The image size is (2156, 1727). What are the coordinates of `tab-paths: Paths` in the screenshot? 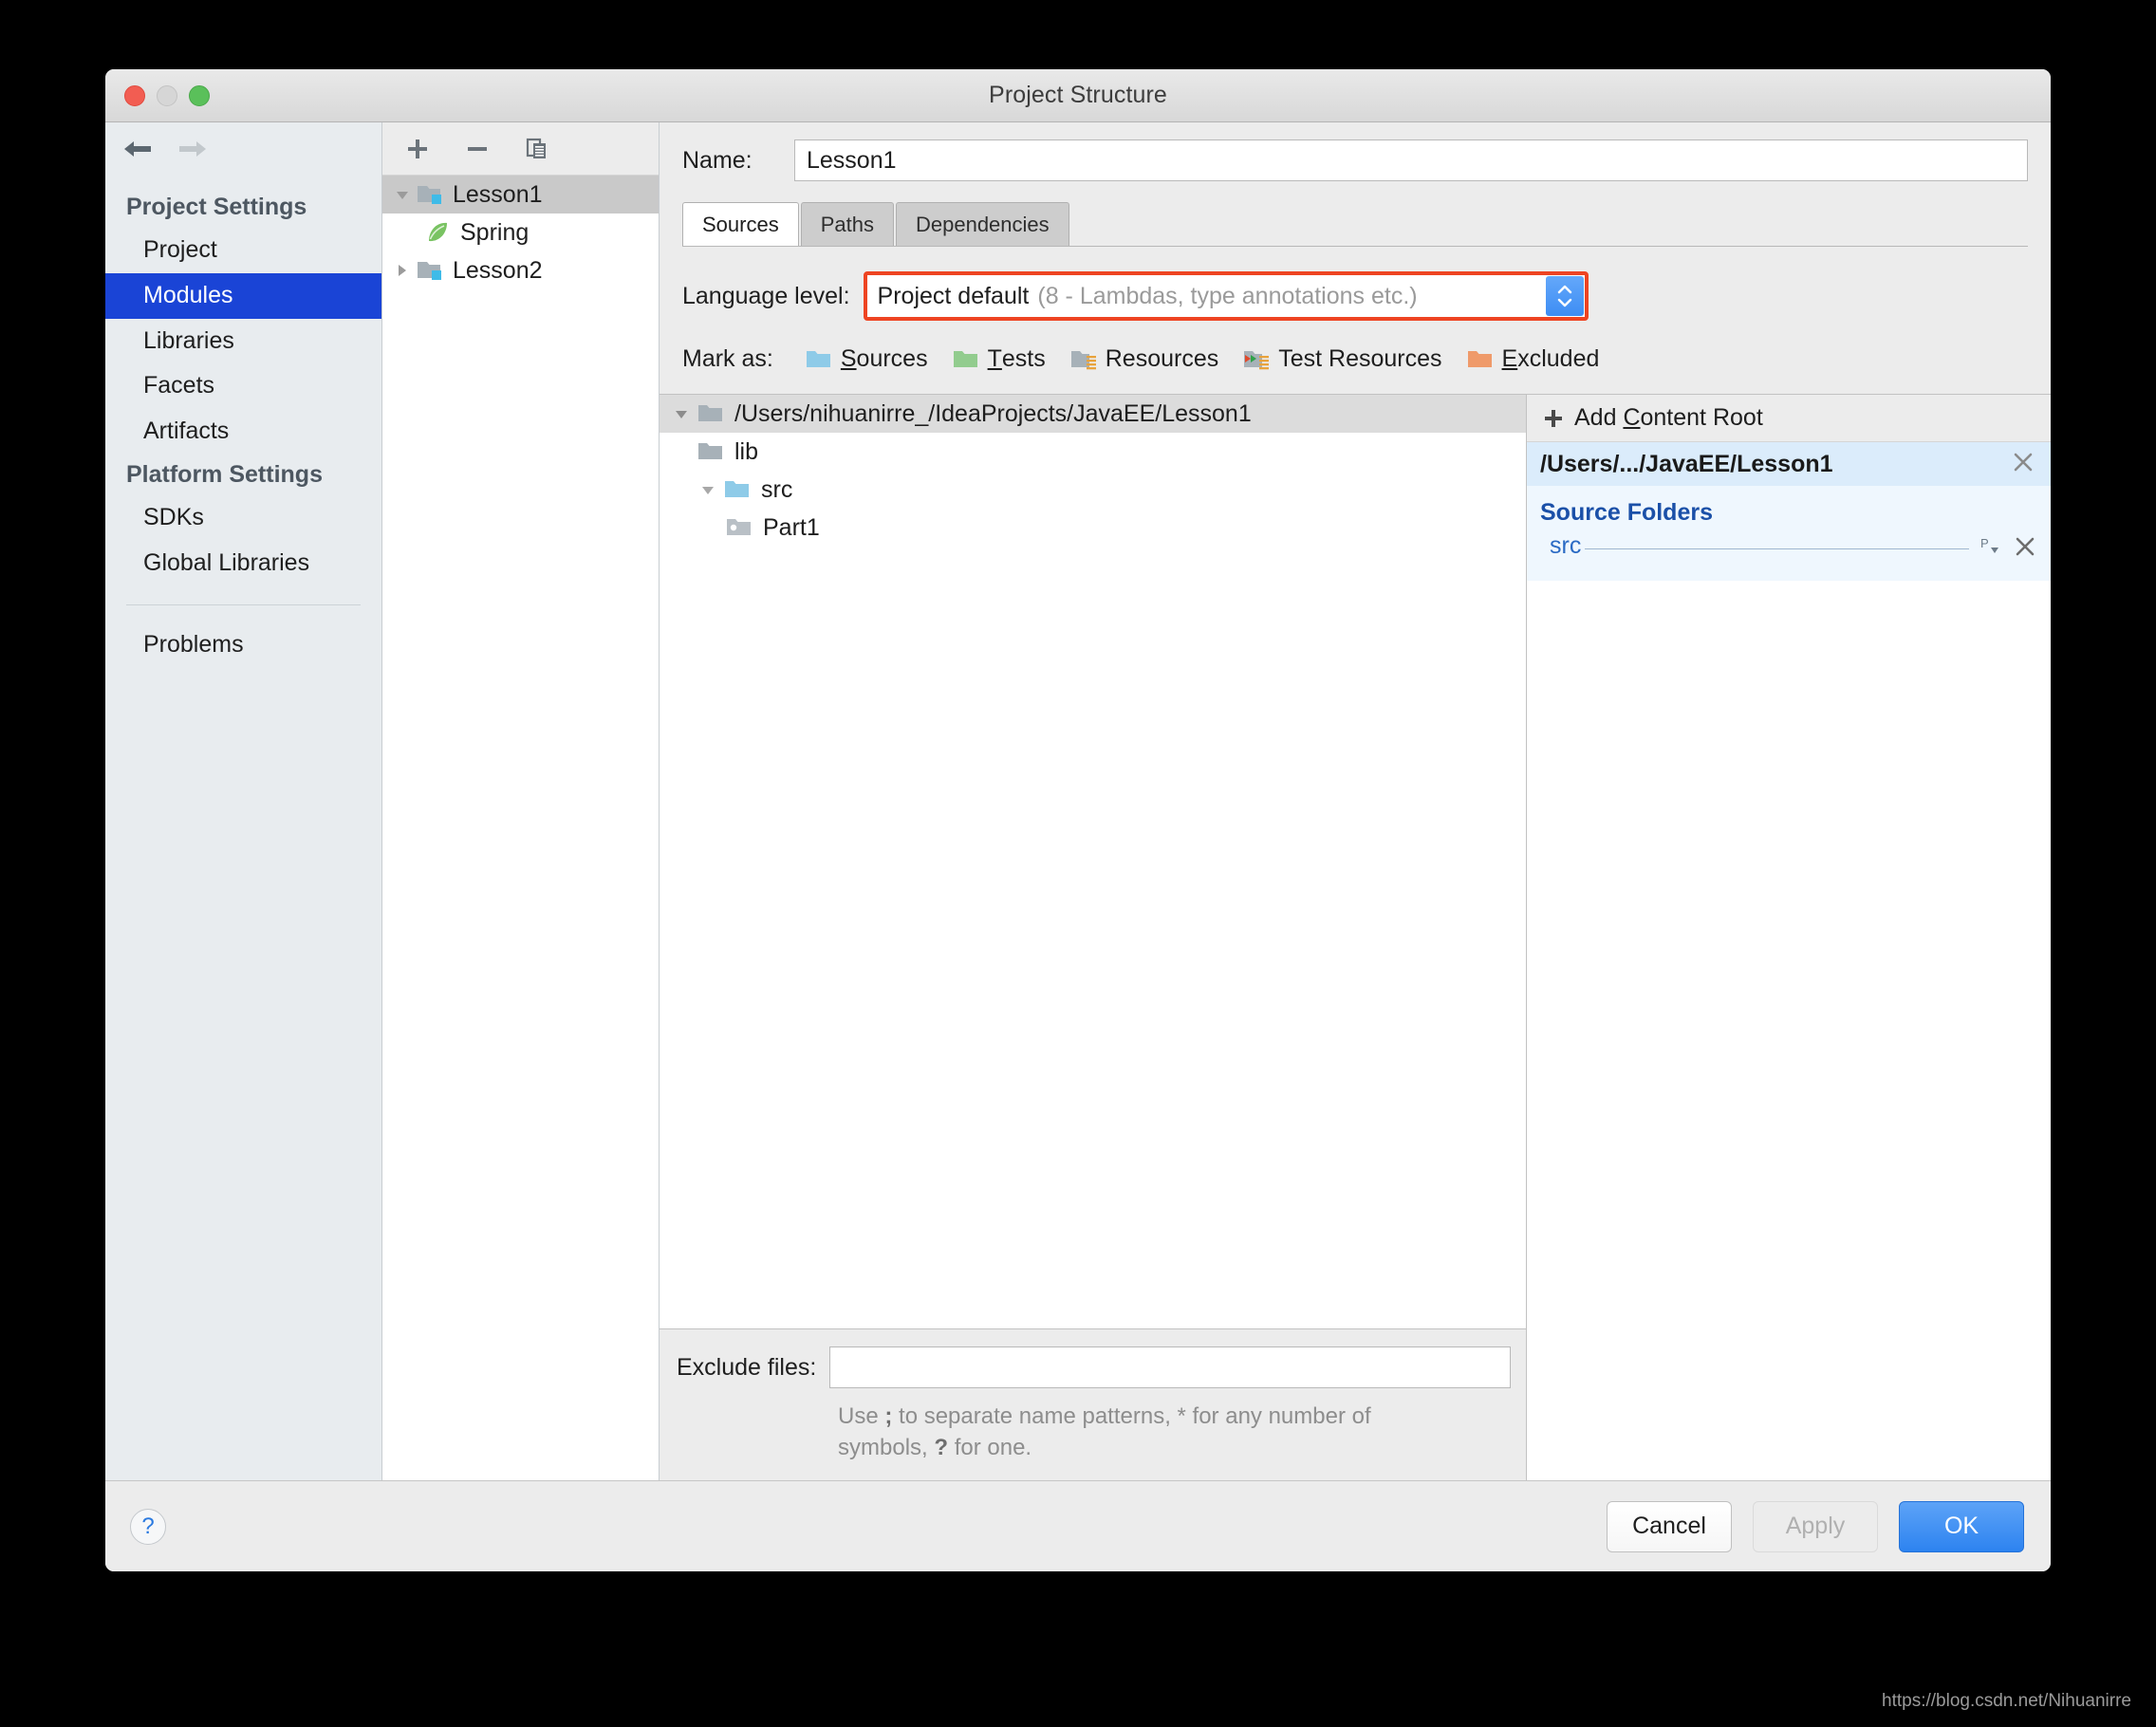 It's located at (847, 224).